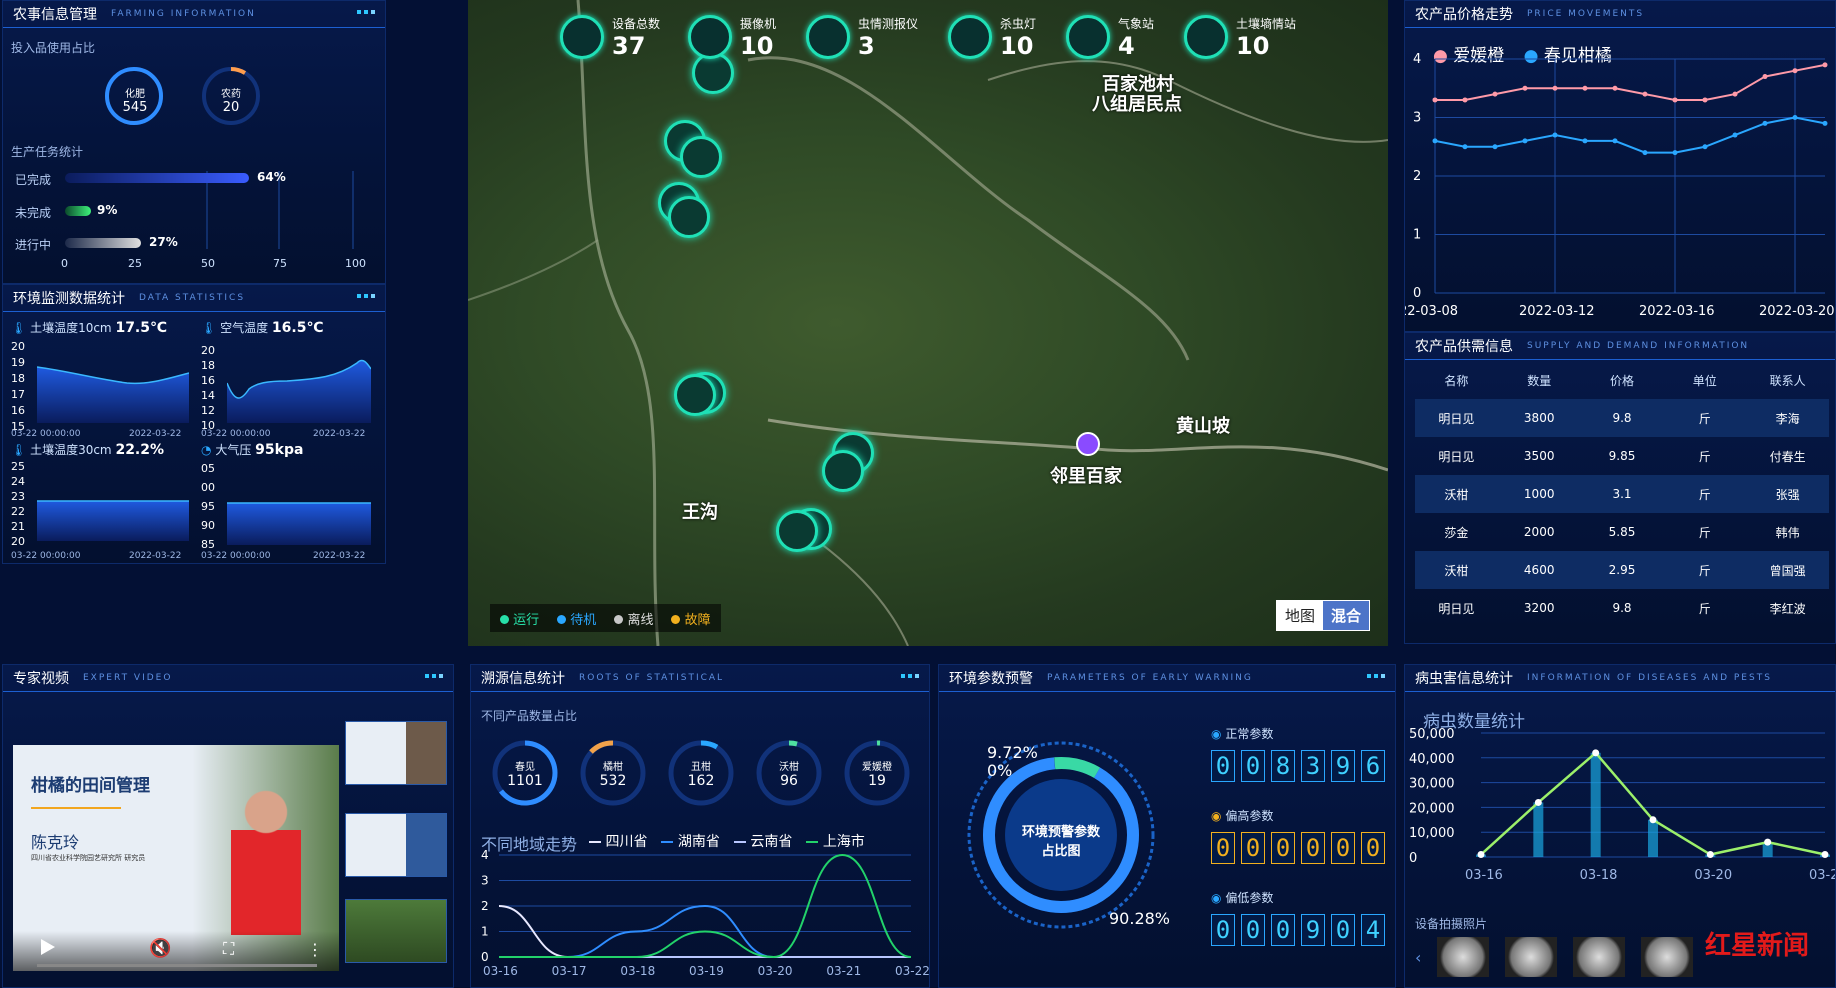  I want to click on legend-item-standby: 待机, so click(576, 618).